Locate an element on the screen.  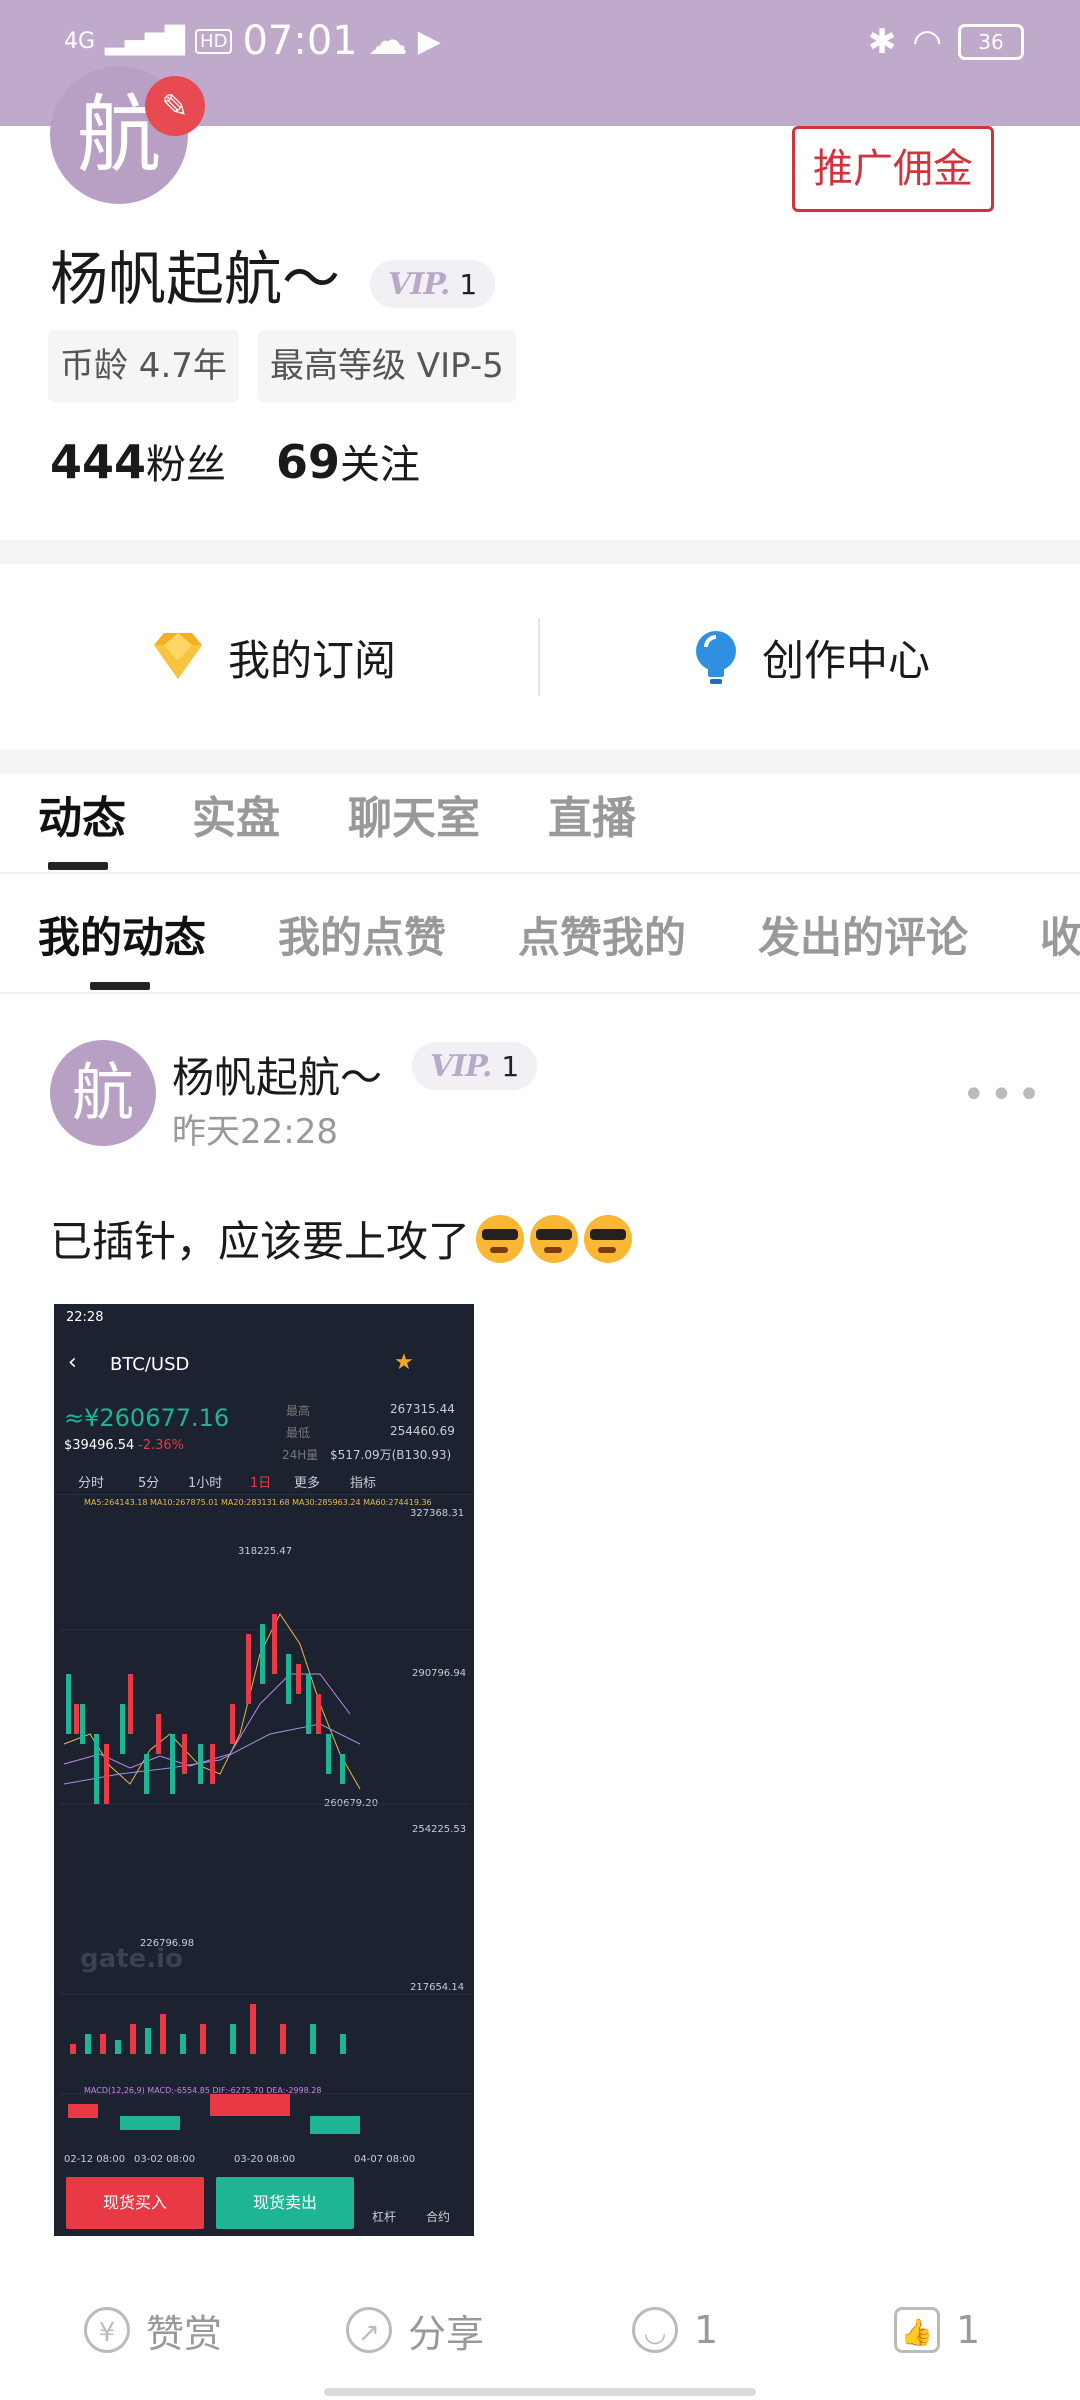
comment-button: ◡ 1 is located at coordinates (675, 2330).